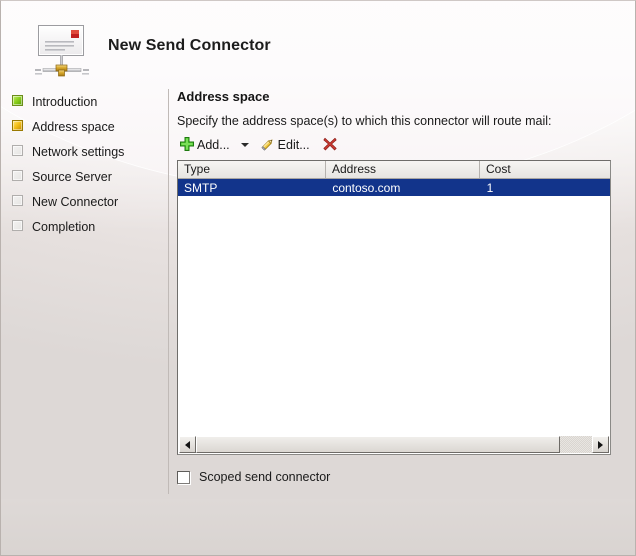  I want to click on listview-body: SMTP contoso.com 1, so click(394, 187).